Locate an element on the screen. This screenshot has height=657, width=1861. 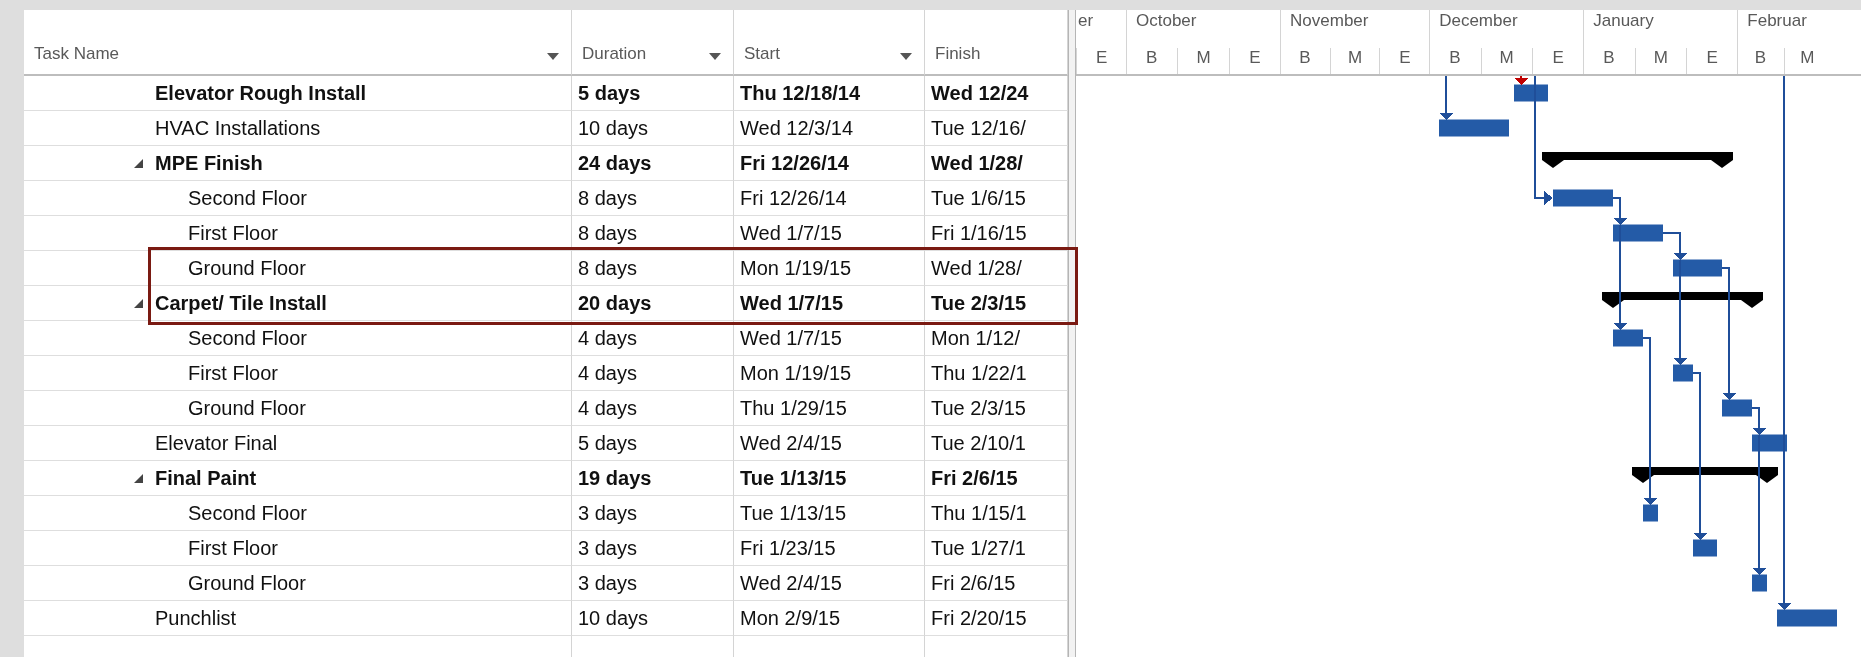
month-label: December is located at coordinates (1478, 21).